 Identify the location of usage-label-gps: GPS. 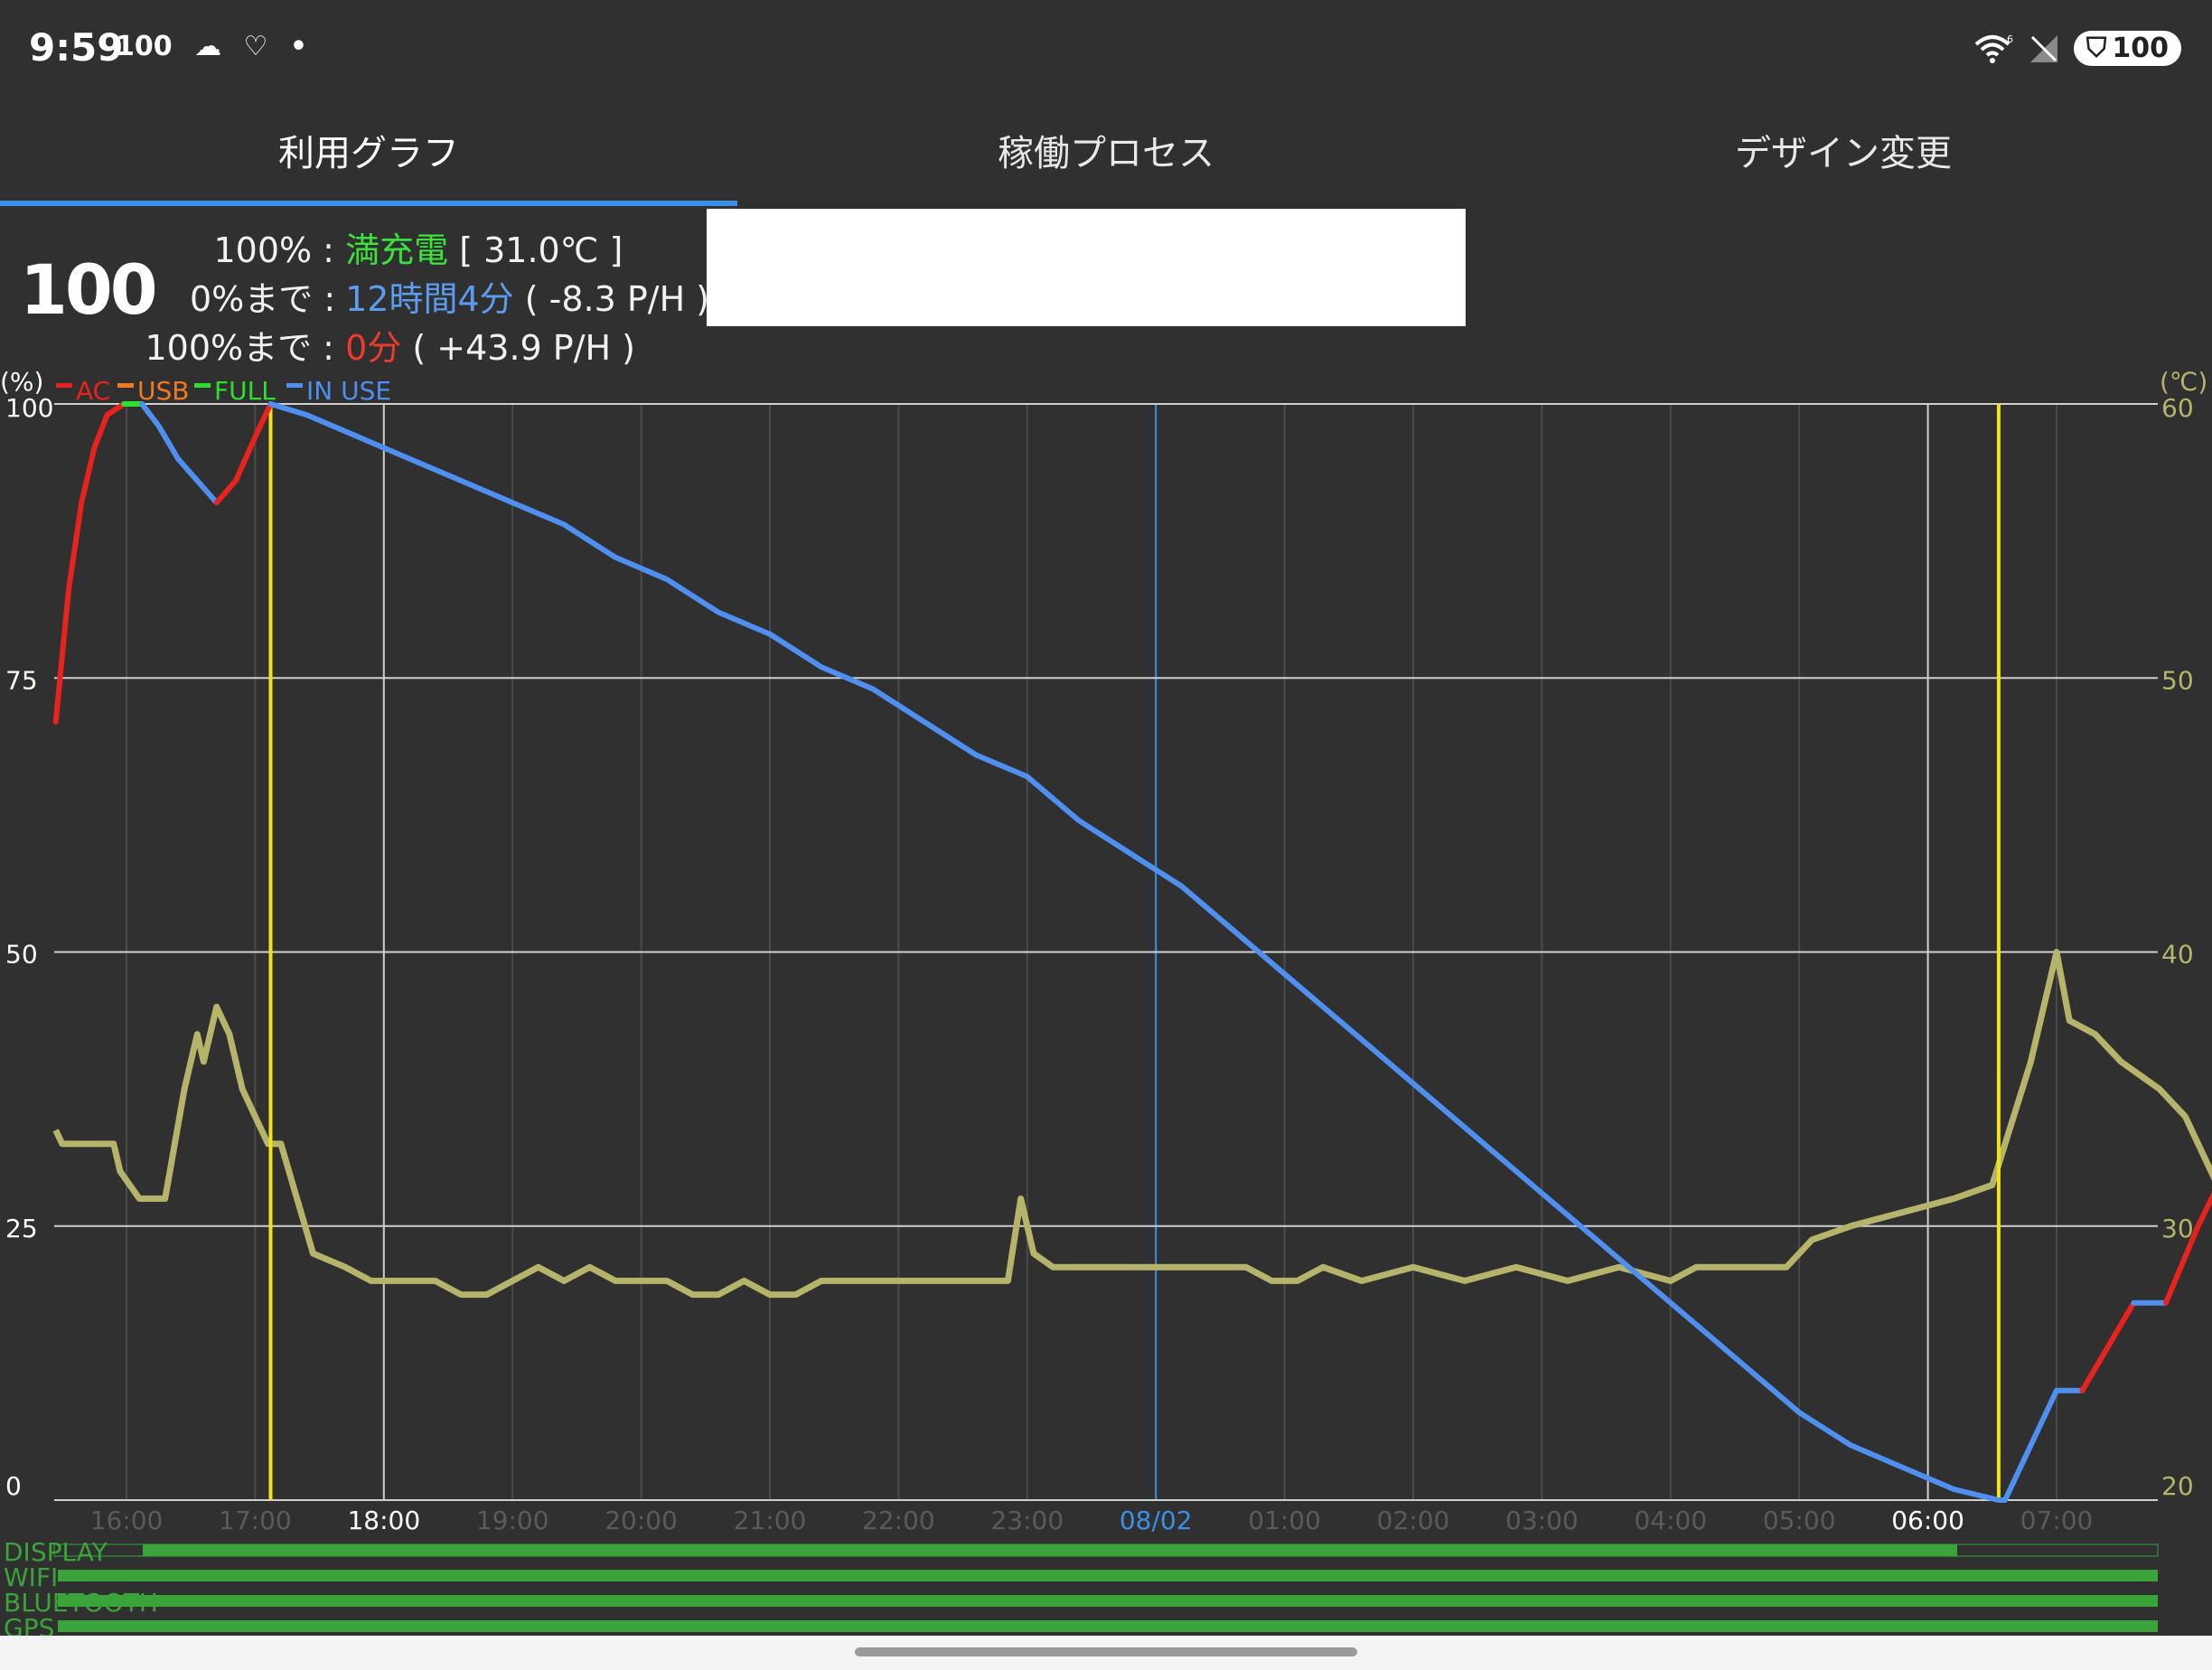
(29, 1624).